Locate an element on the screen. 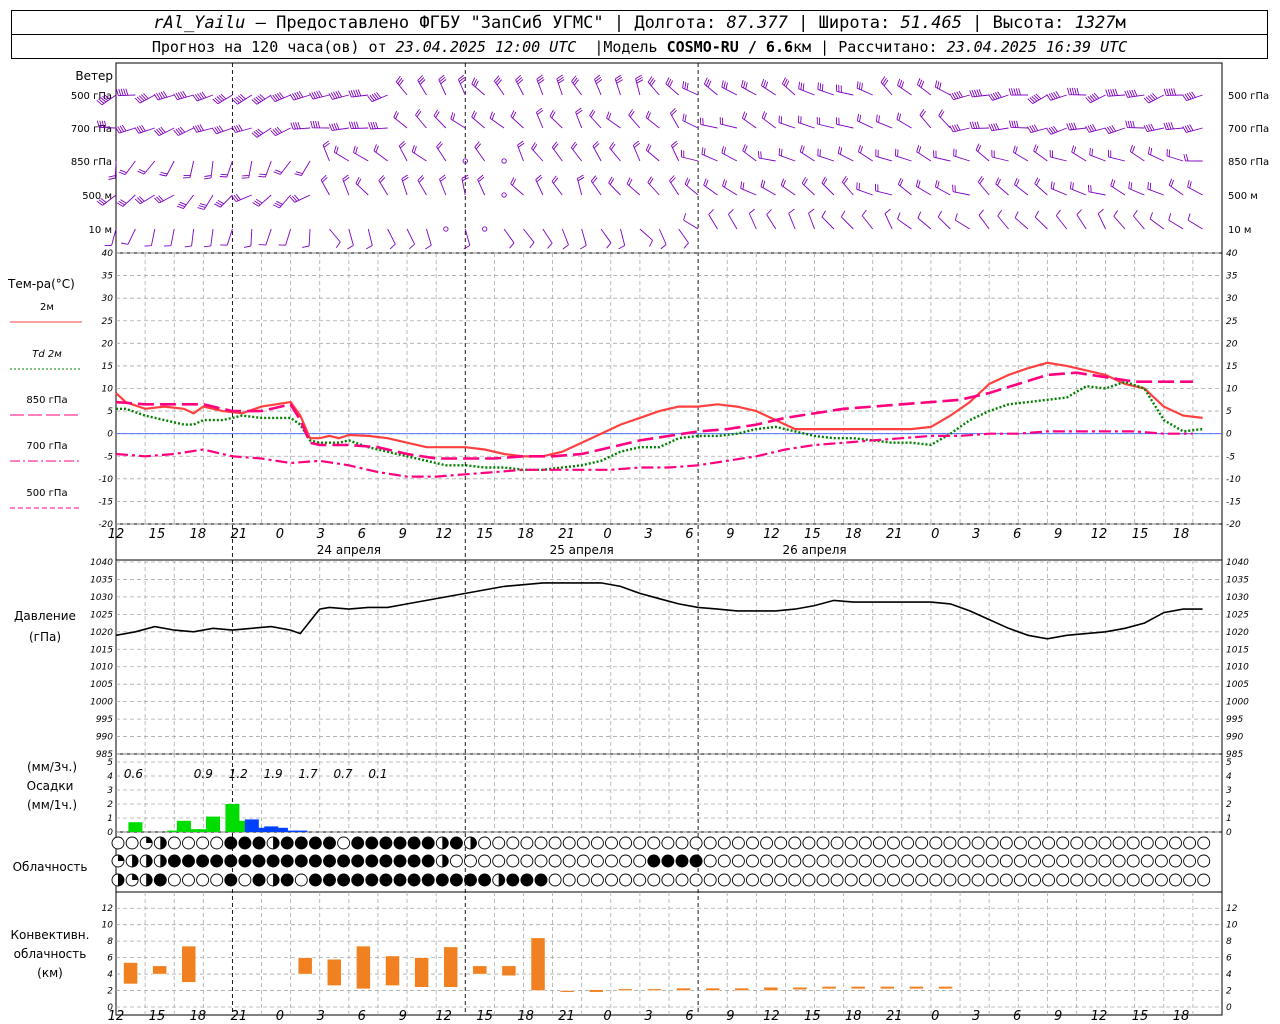 The image size is (1280, 1024). hour-label: 12 is located at coordinates (771, 534).